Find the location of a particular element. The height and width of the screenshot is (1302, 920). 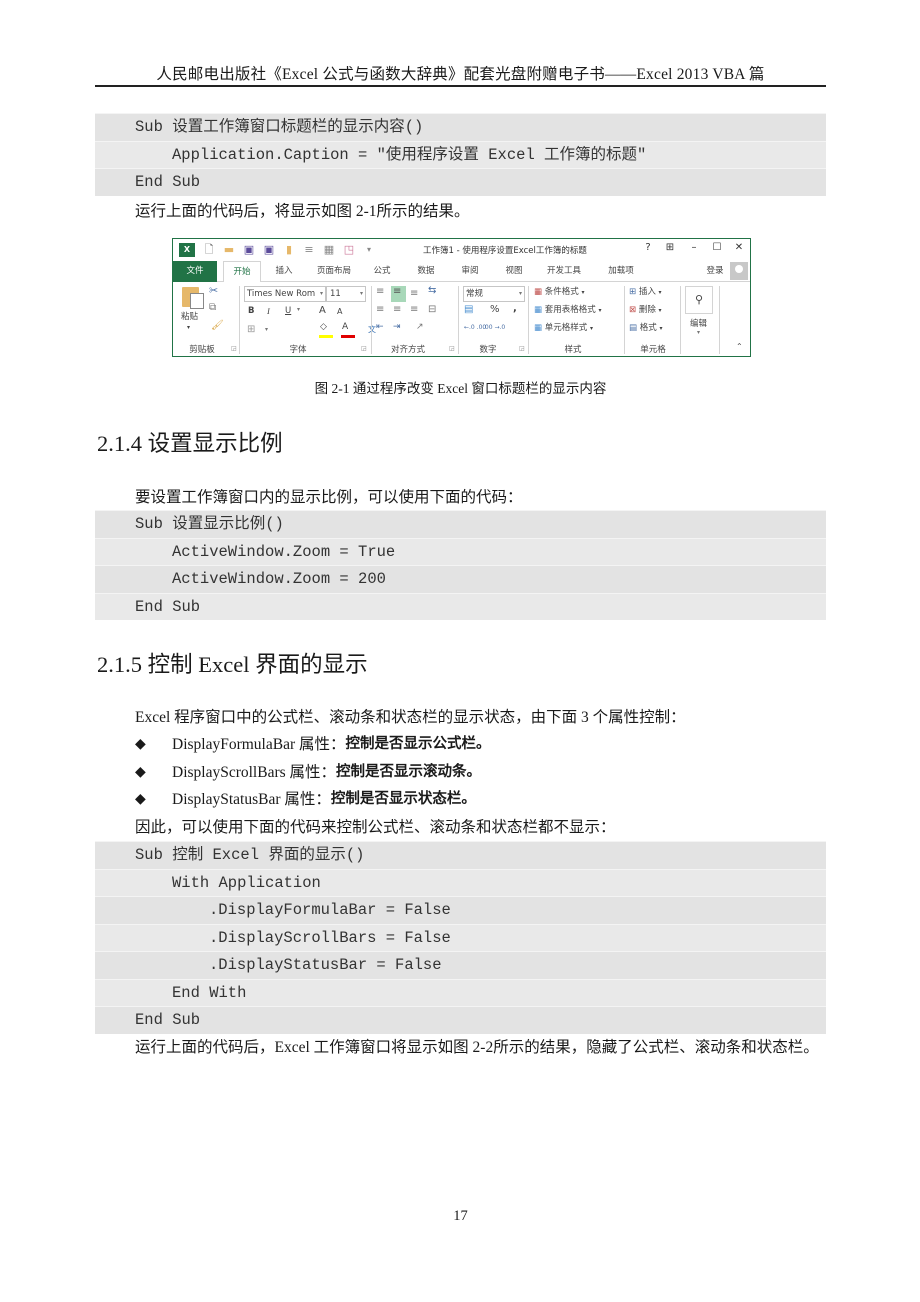

code-line: ActiveWindow.Zoom = 200 is located at coordinates (460, 579).